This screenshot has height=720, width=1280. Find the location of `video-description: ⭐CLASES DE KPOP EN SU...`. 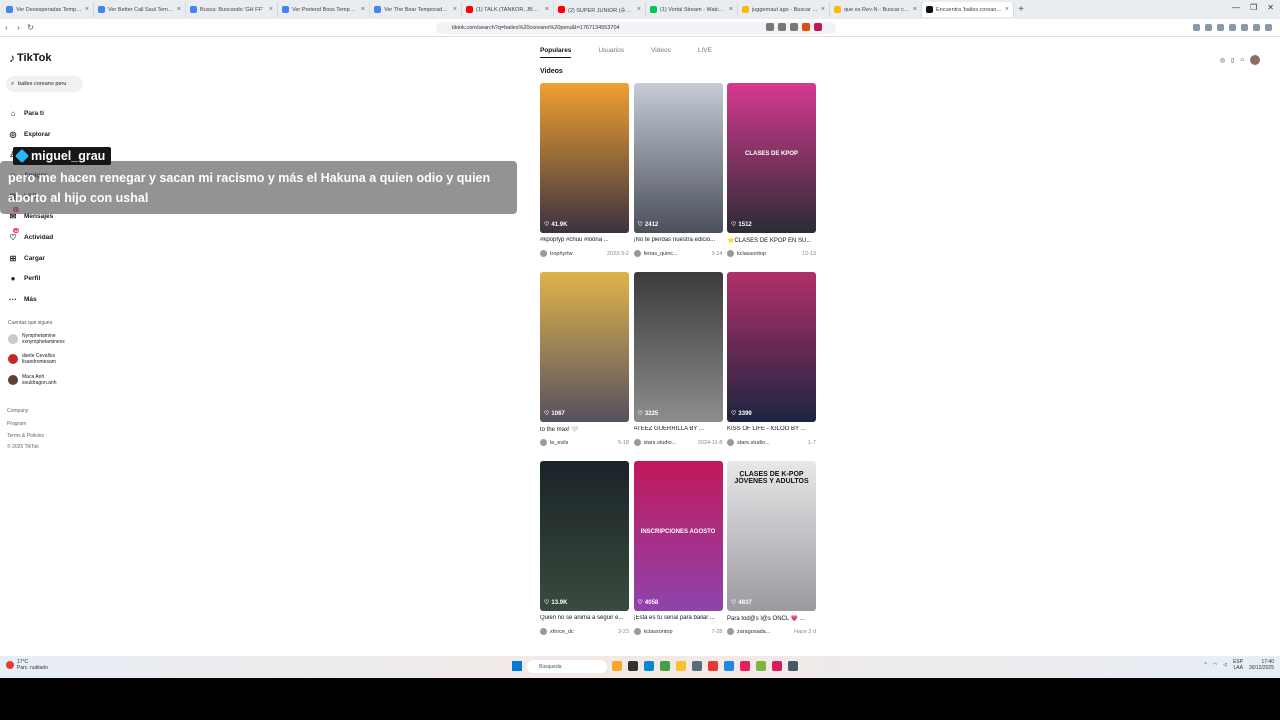

video-description: ⭐CLASES DE KPOP EN SU... is located at coordinates (771, 241).